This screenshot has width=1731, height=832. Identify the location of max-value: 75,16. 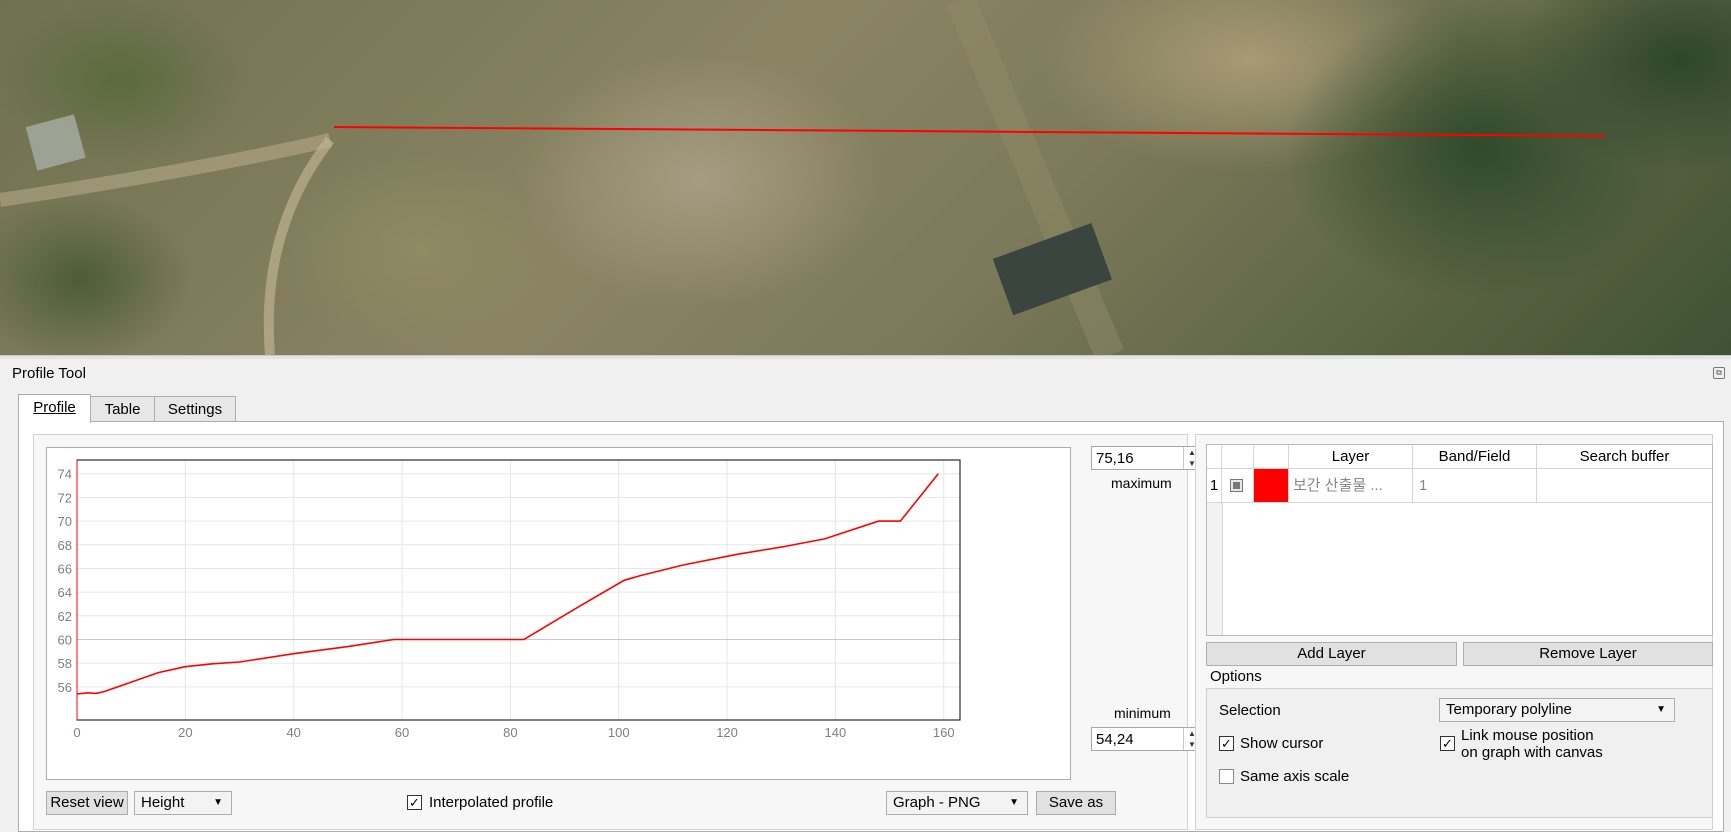
(1115, 458).